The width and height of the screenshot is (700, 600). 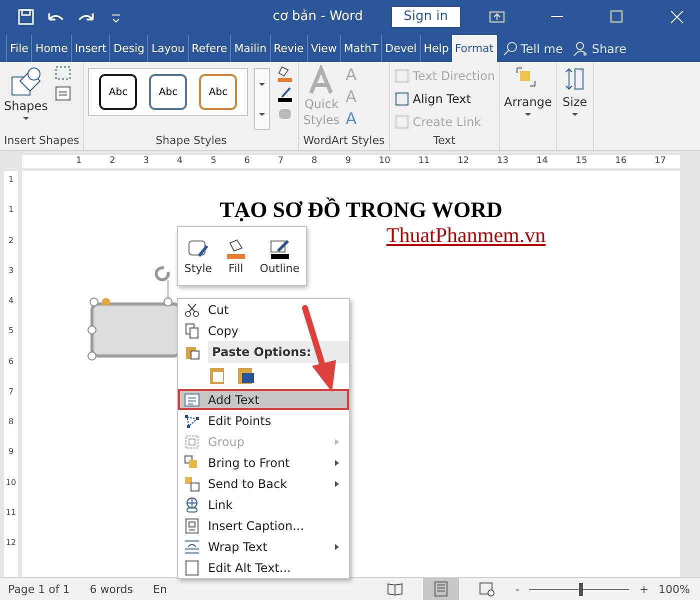 I want to click on shape-style-icon, so click(x=198, y=249).